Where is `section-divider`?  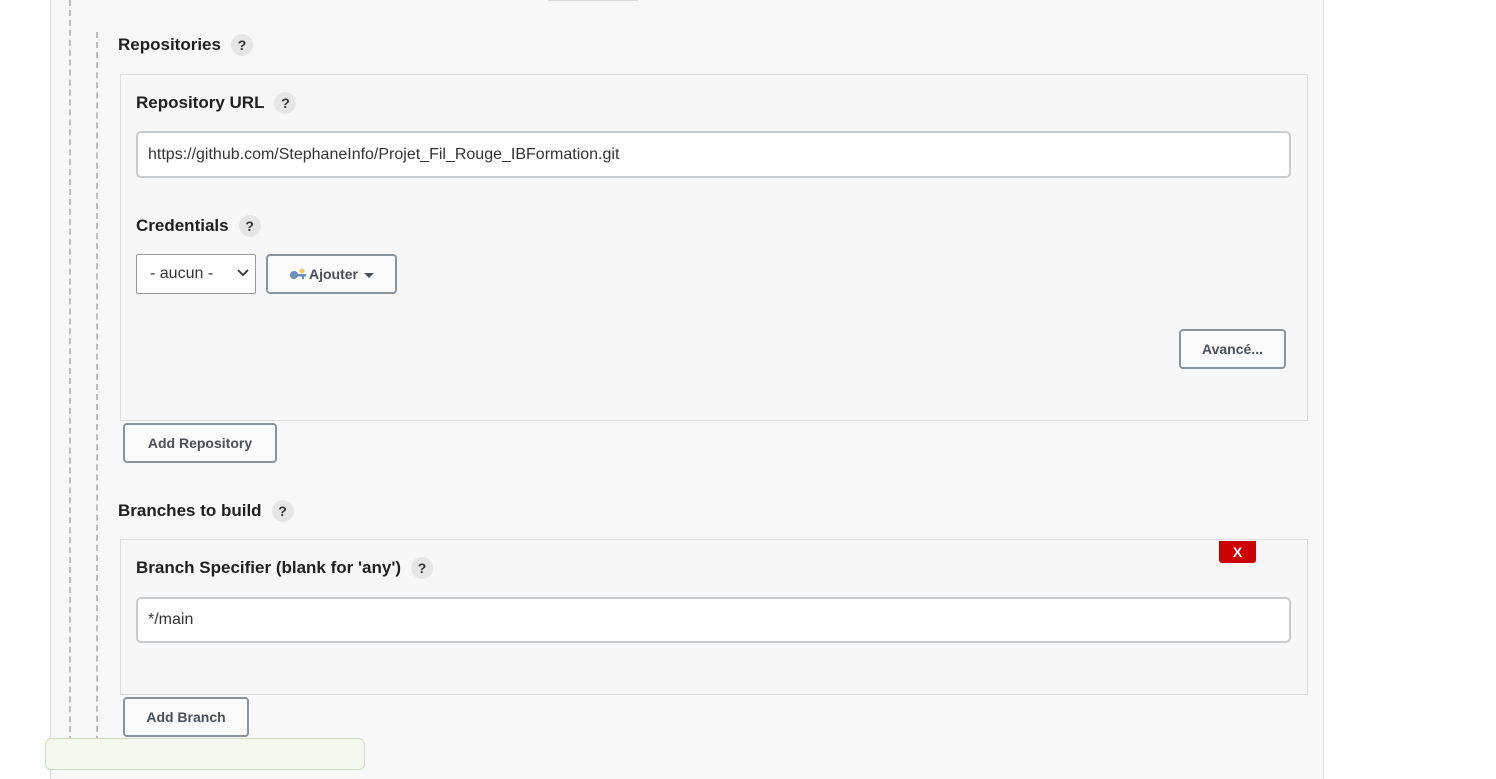
section-divider is located at coordinates (593, 0).